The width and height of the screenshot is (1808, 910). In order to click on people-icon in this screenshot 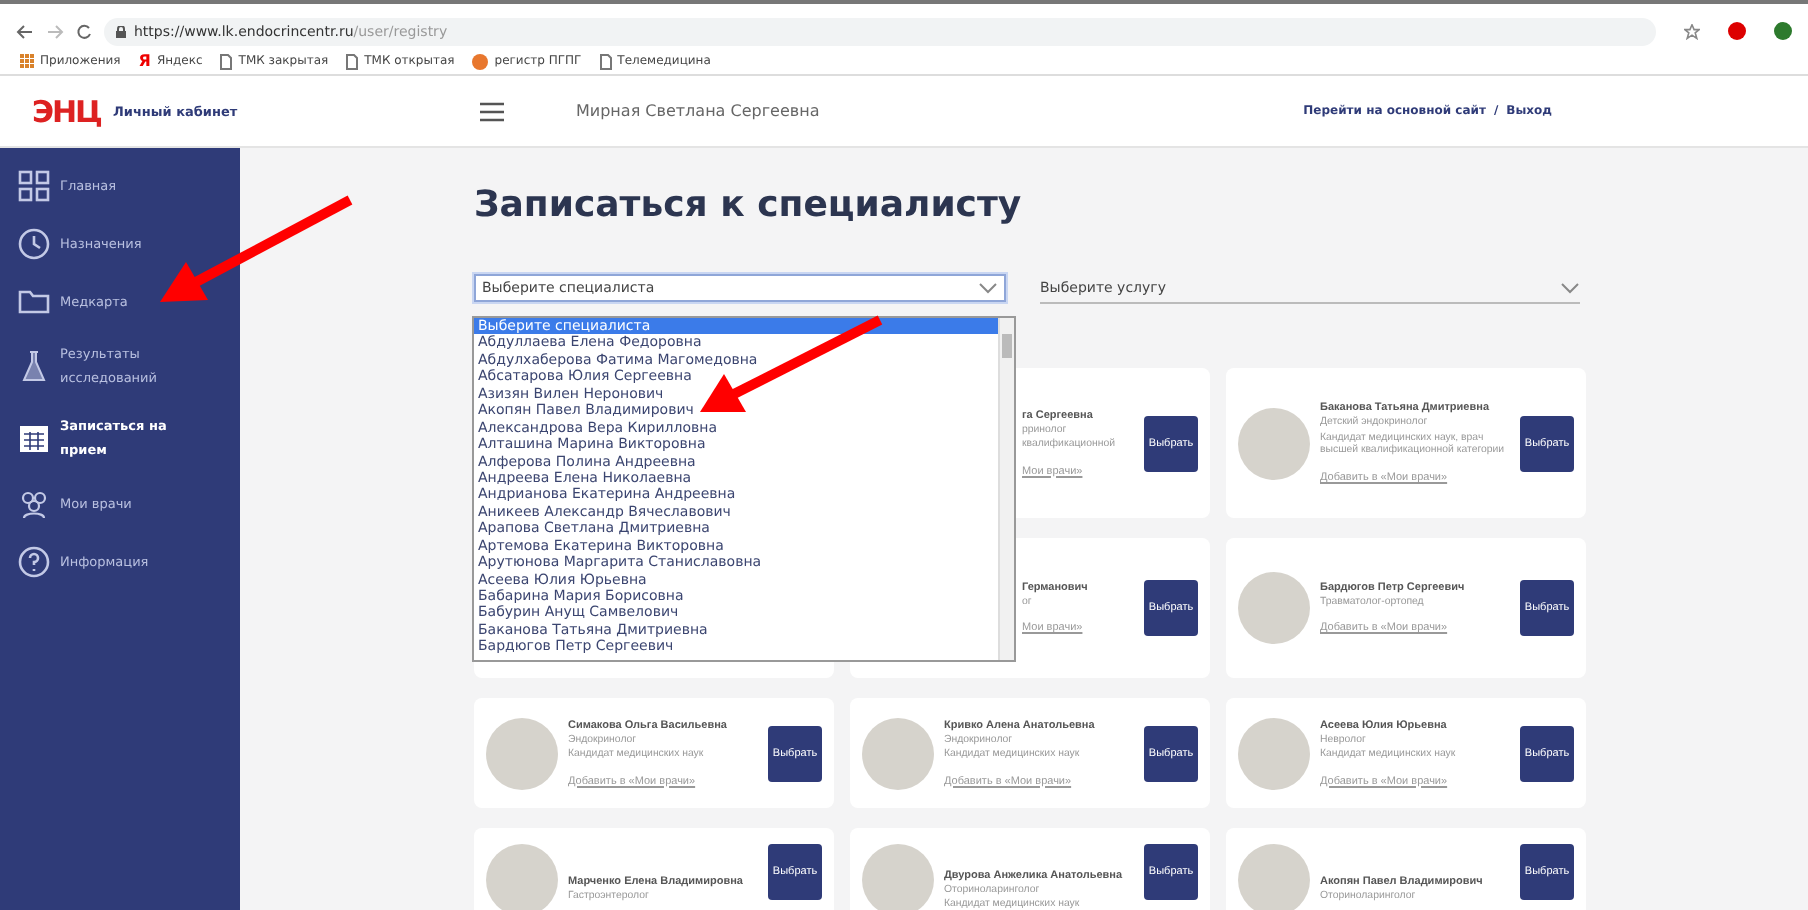, I will do `click(34, 503)`.